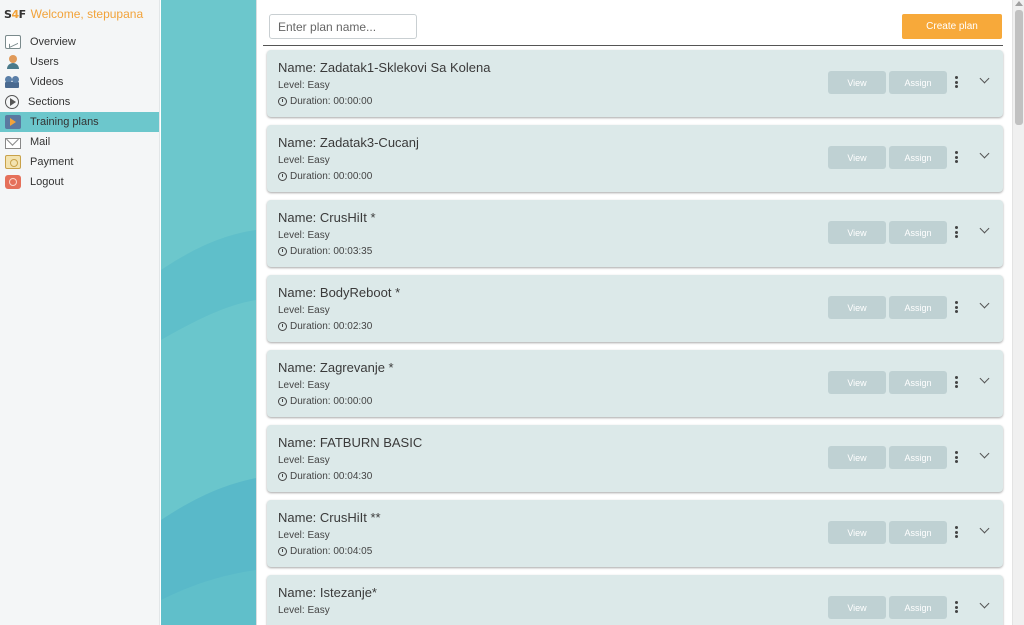 Image resolution: width=1024 pixels, height=625 pixels. Describe the element at coordinates (79, 42) in the screenshot. I see `sidebar-item-overview: Overview` at that location.